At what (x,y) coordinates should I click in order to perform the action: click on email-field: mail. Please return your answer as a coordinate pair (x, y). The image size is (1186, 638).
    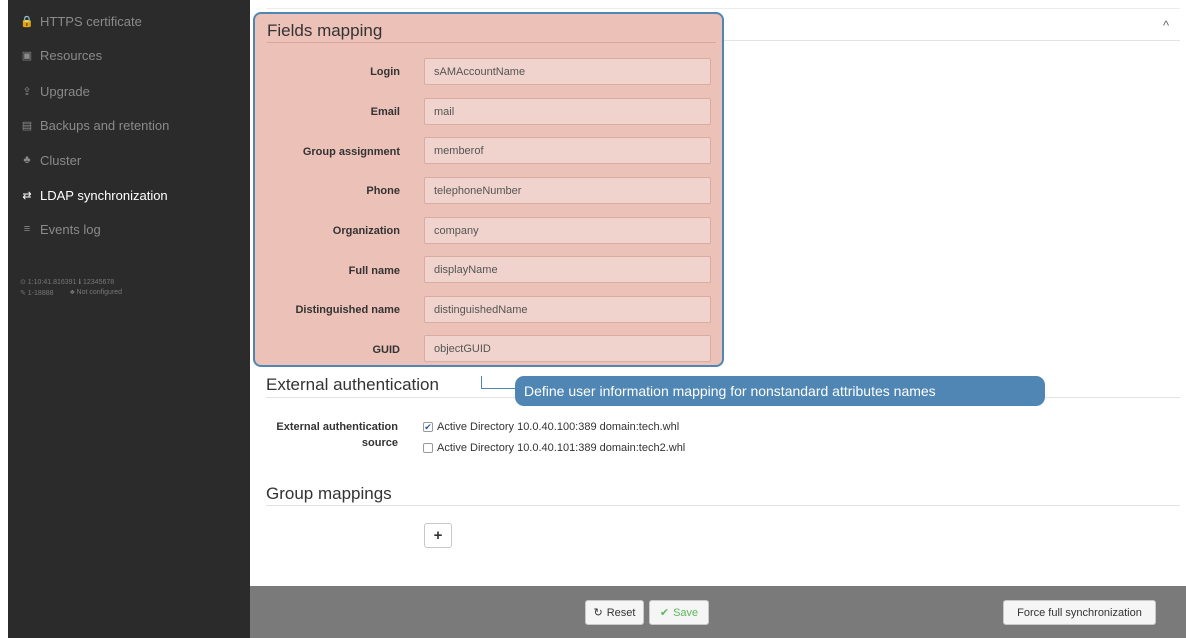
    Looking at the image, I should click on (567, 111).